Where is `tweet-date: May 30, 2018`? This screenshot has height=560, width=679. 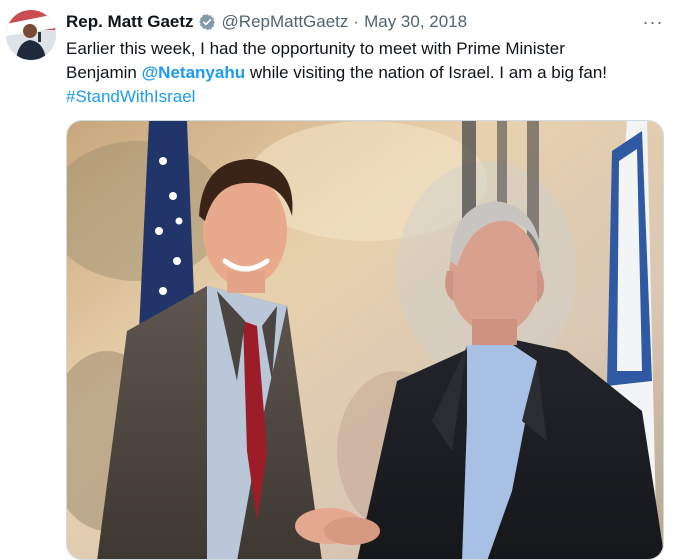
tweet-date: May 30, 2018 is located at coordinates (415, 22).